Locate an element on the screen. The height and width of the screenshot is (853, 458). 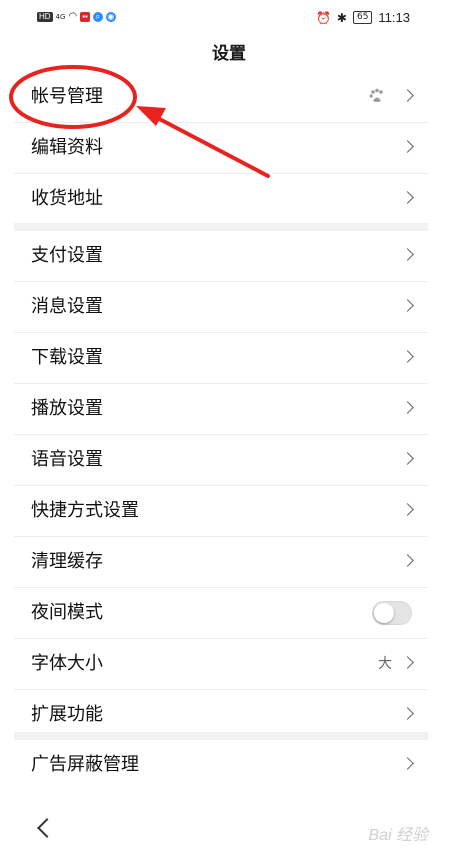
bottom-nav: Bai 经验 is located at coordinates (229, 829).